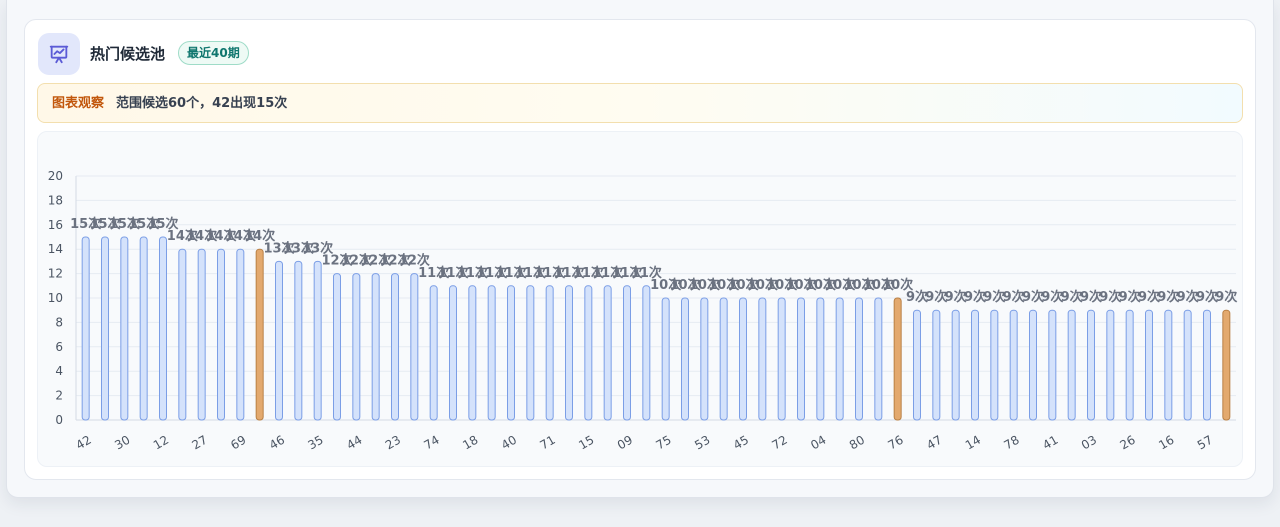 This screenshot has width=1280, height=527. I want to click on x-tick-label: 57, so click(1205, 443).